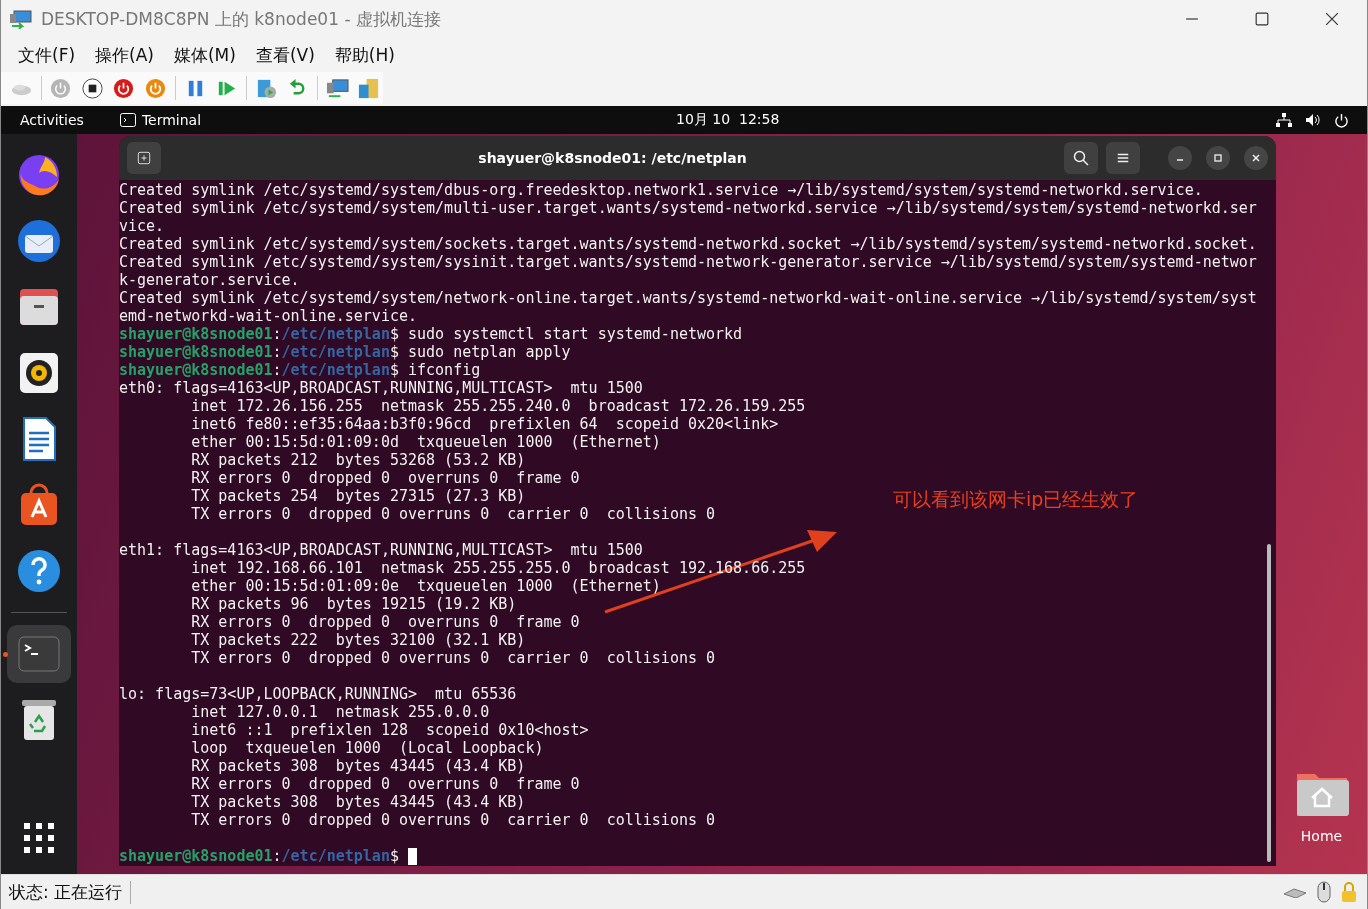  Describe the element at coordinates (1180, 158) in the screenshot. I see `minimize-button` at that location.